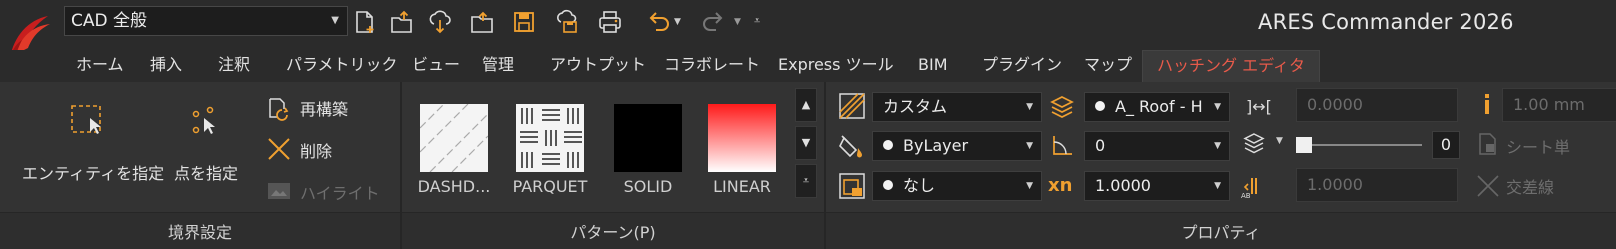 This screenshot has height=249, width=1616. Describe the element at coordinates (1123, 185) in the screenshot. I see `scale-value: 1.0000` at that location.